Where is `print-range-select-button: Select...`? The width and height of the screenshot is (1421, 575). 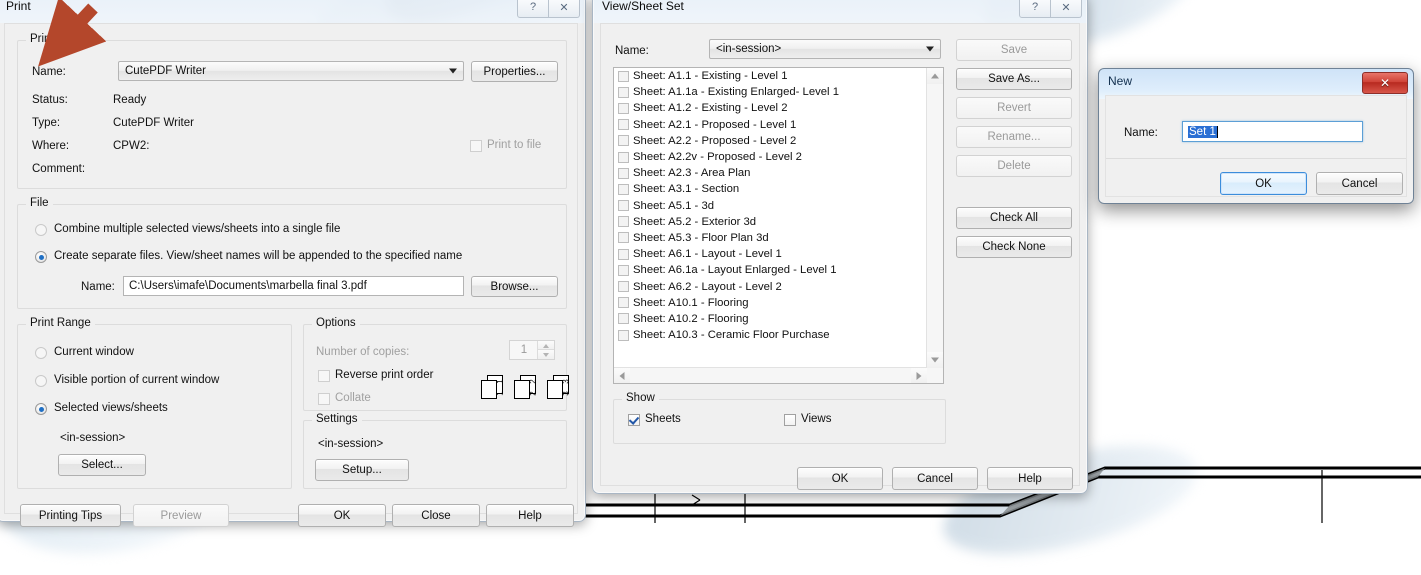 print-range-select-button: Select... is located at coordinates (102, 465).